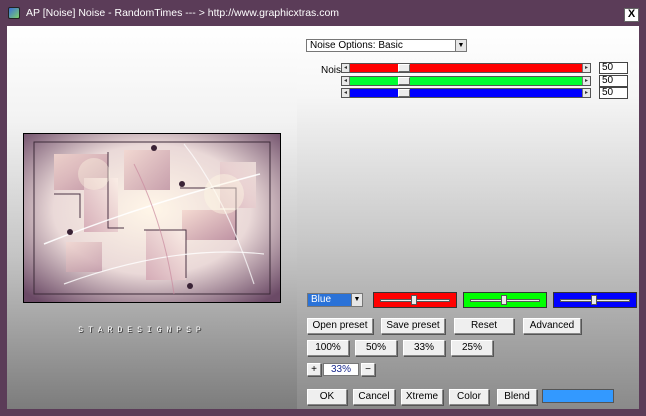 The width and height of the screenshot is (646, 416). What do you see at coordinates (14, 13) in the screenshot?
I see `app-icon` at bounding box center [14, 13].